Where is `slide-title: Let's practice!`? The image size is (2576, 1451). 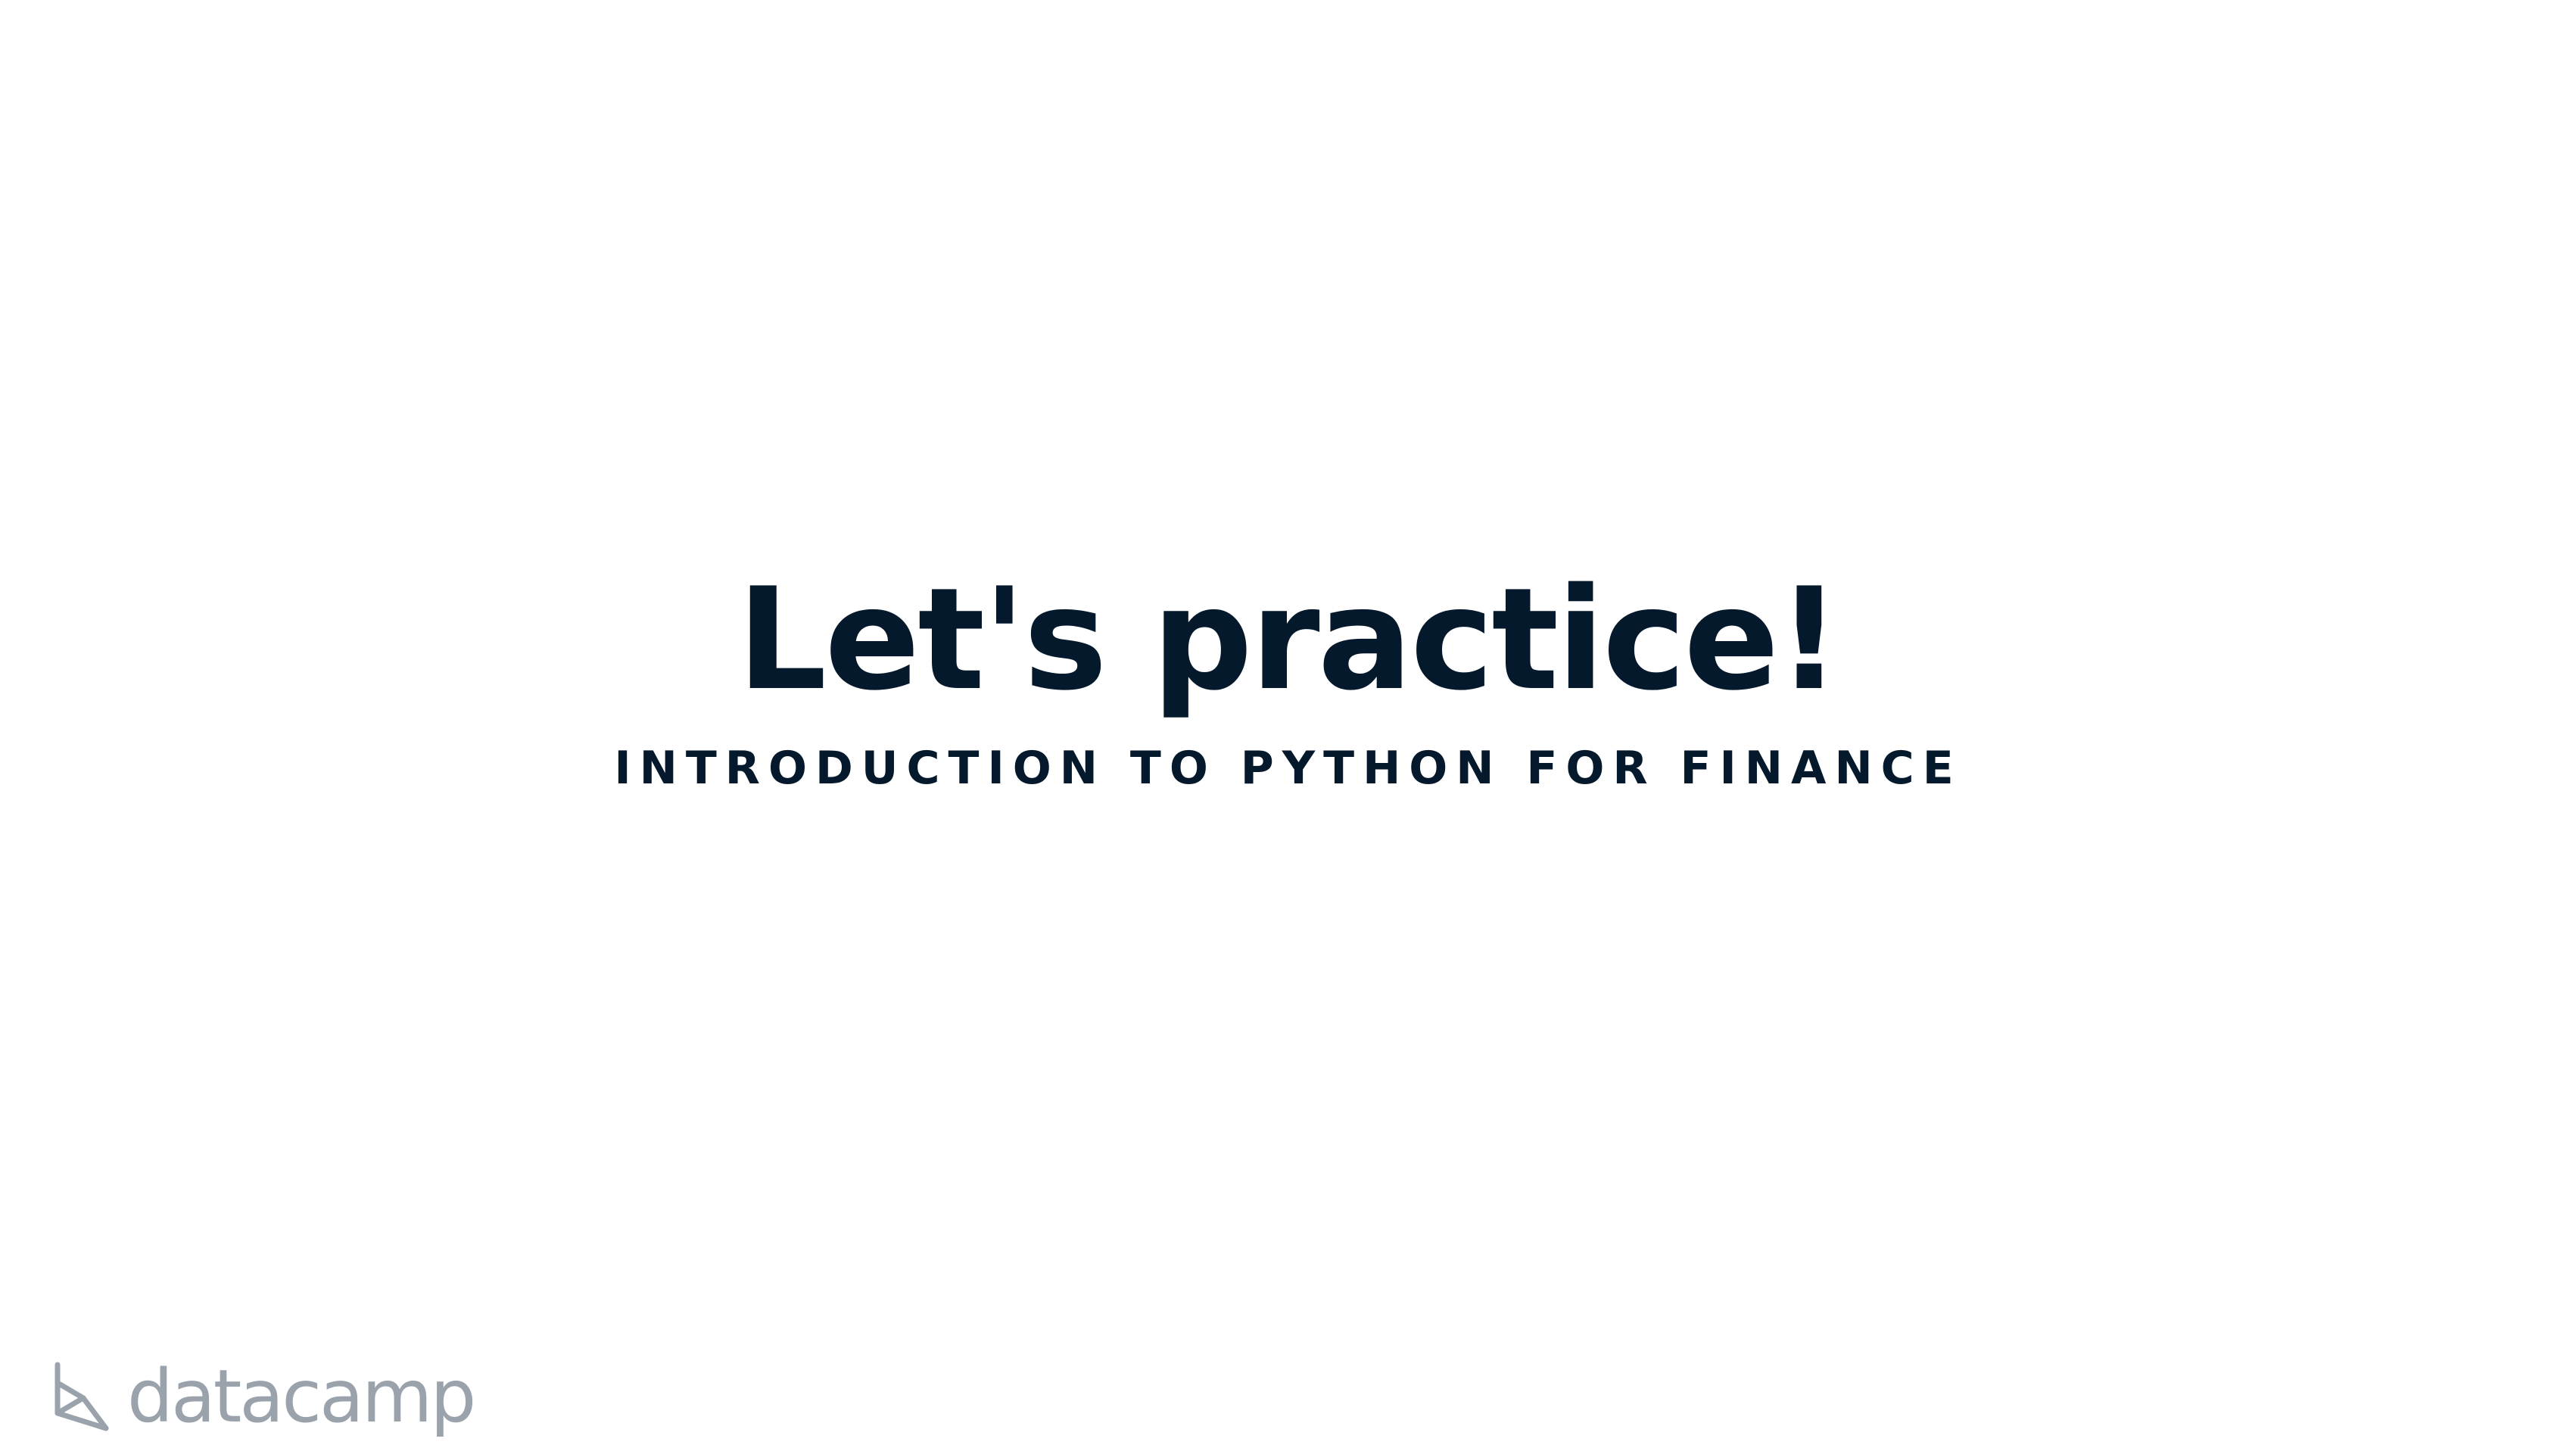
slide-title: Let's practice! is located at coordinates (1289, 639).